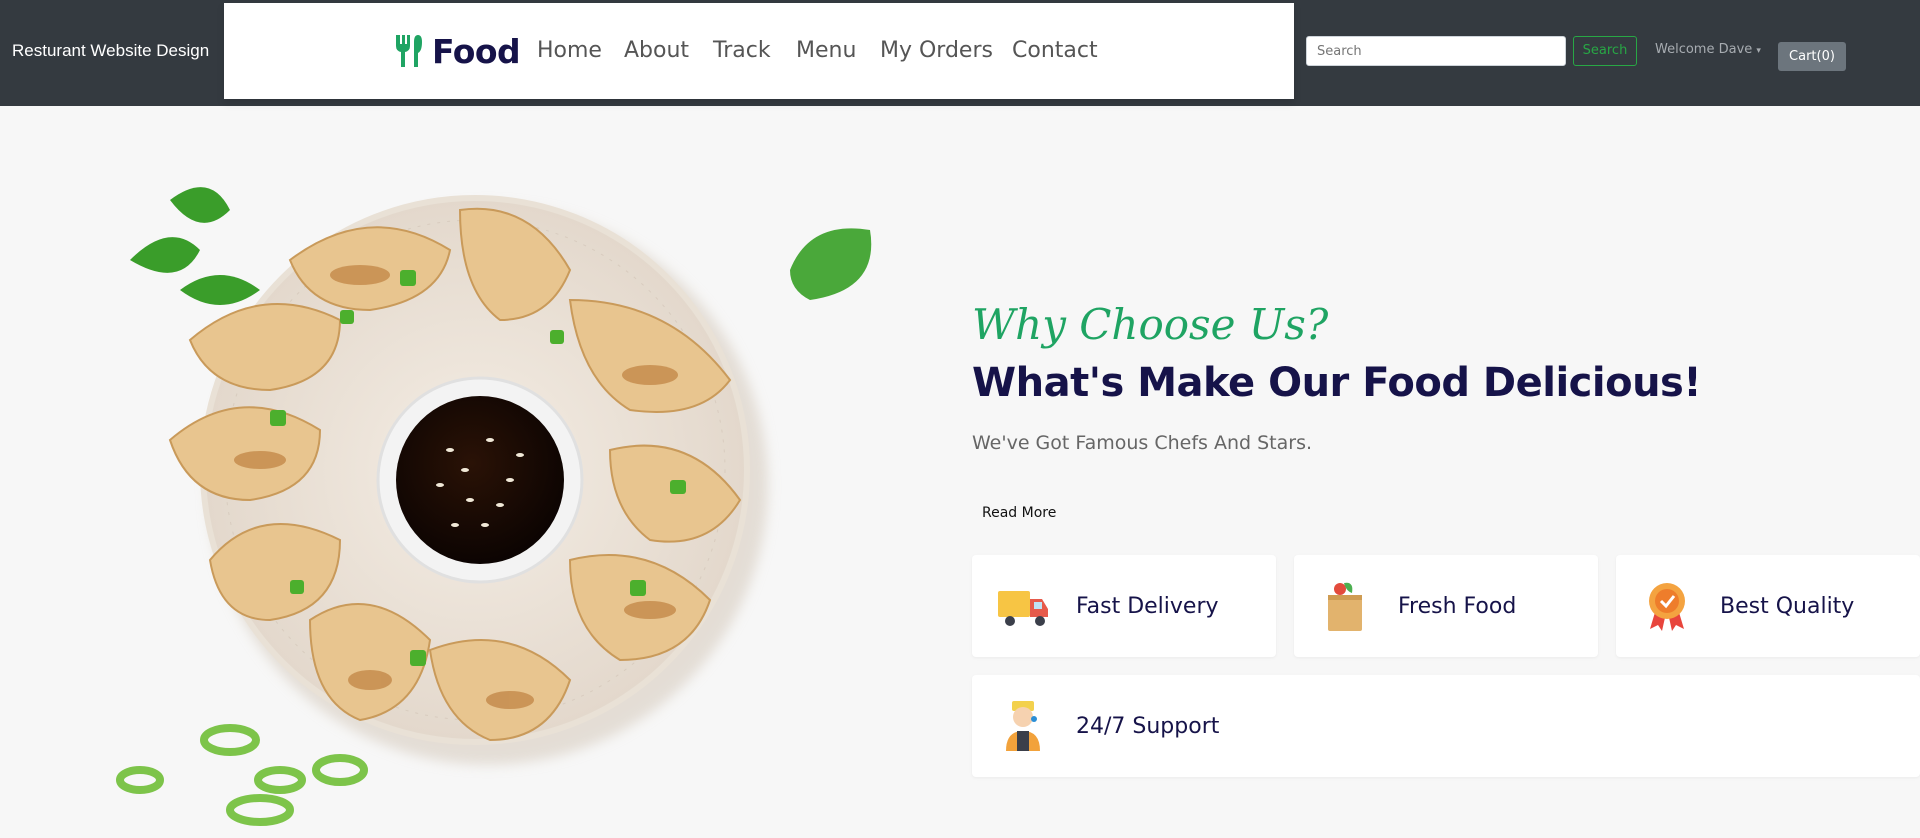 The width and height of the screenshot is (1920, 838). I want to click on feature-card-fresh-food: Fresh Food, so click(1446, 606).